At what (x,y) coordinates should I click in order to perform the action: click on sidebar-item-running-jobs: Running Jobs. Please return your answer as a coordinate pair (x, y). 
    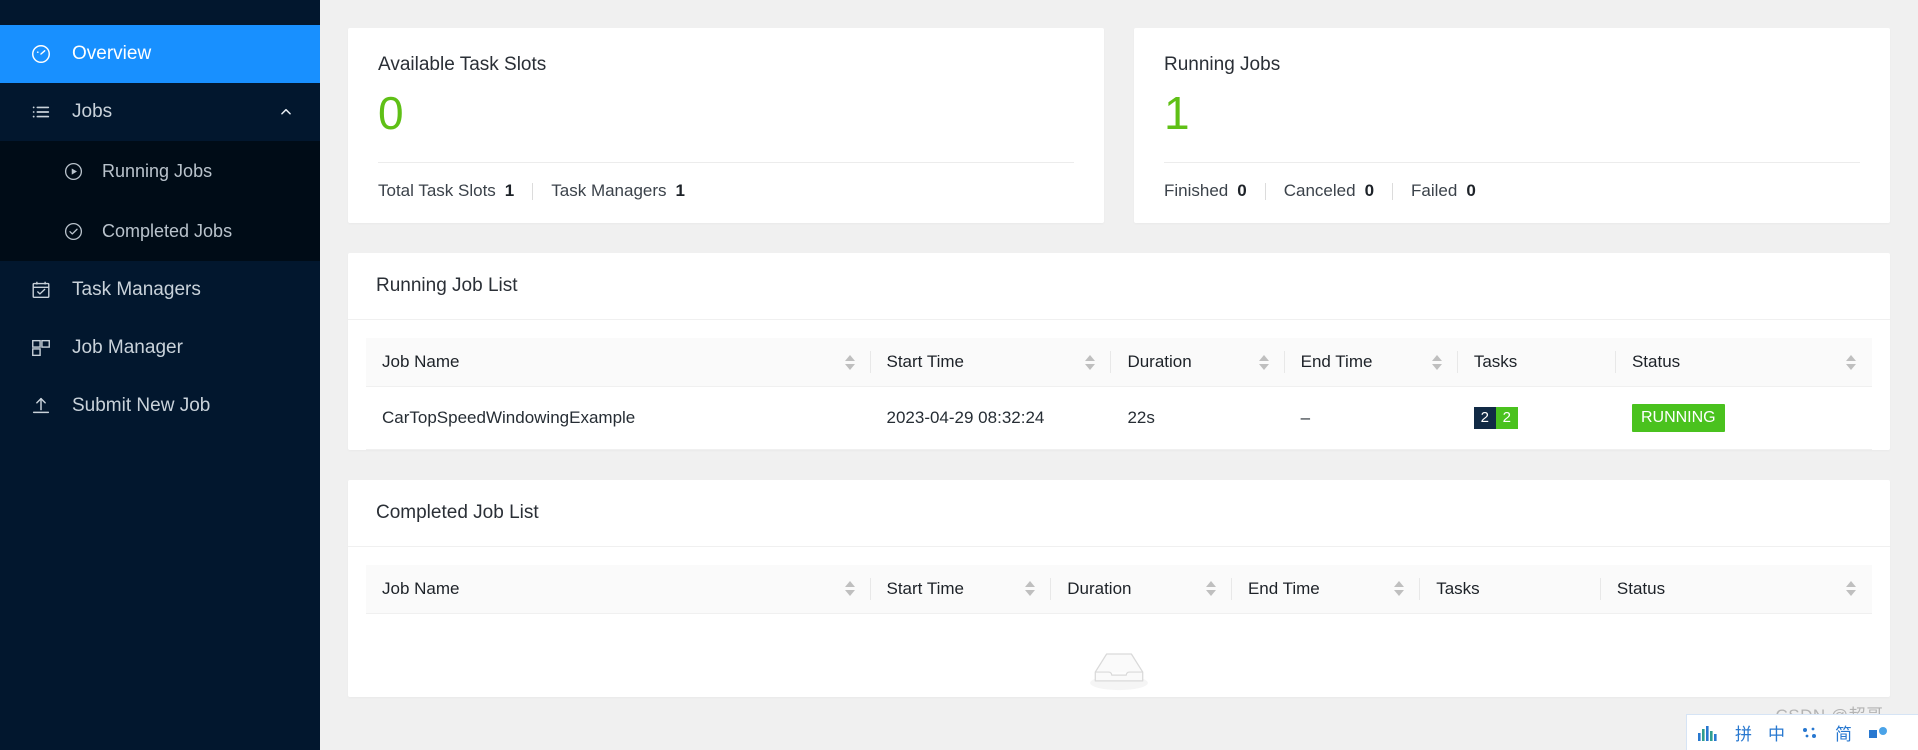
    Looking at the image, I should click on (160, 171).